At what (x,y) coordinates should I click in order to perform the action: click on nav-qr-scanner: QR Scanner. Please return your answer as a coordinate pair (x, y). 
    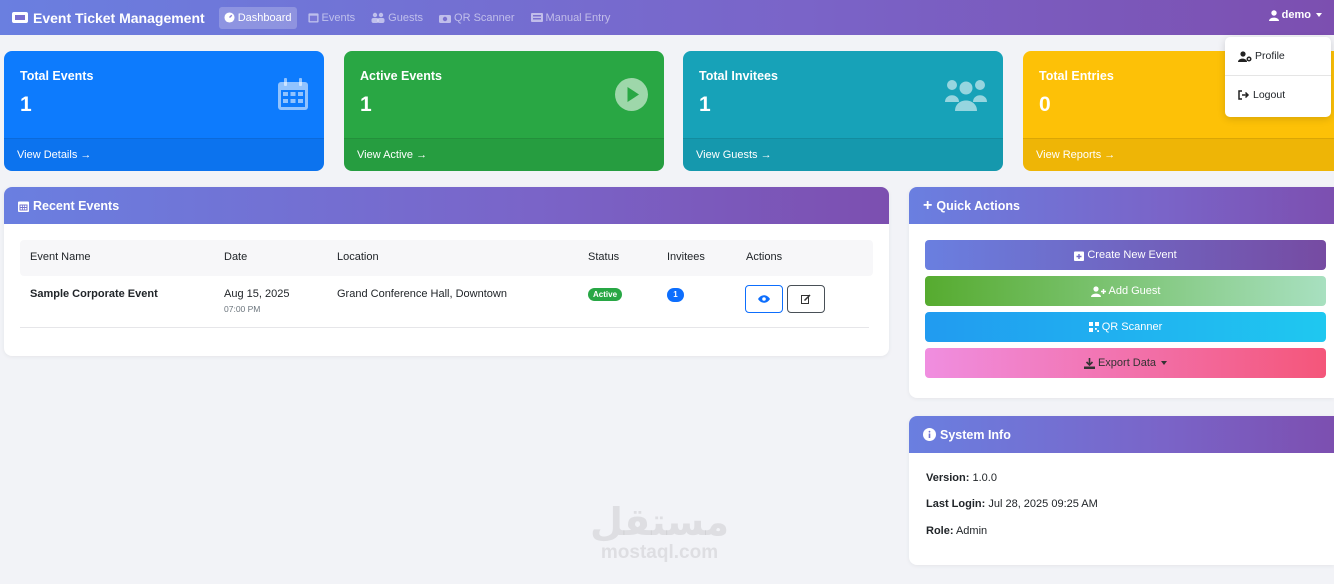
    Looking at the image, I should click on (477, 18).